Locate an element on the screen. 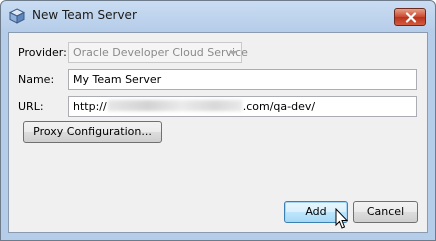 This screenshot has height=241, width=436. url-field: http:// .com/qa-dev/ is located at coordinates (242, 106).